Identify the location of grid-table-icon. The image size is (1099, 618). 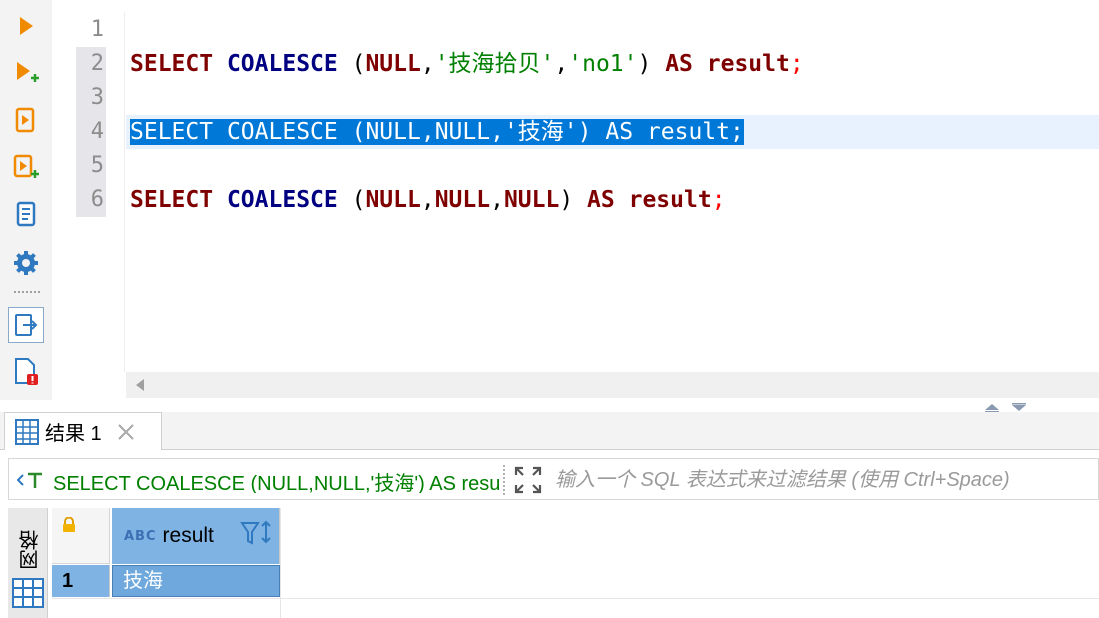
(27, 431).